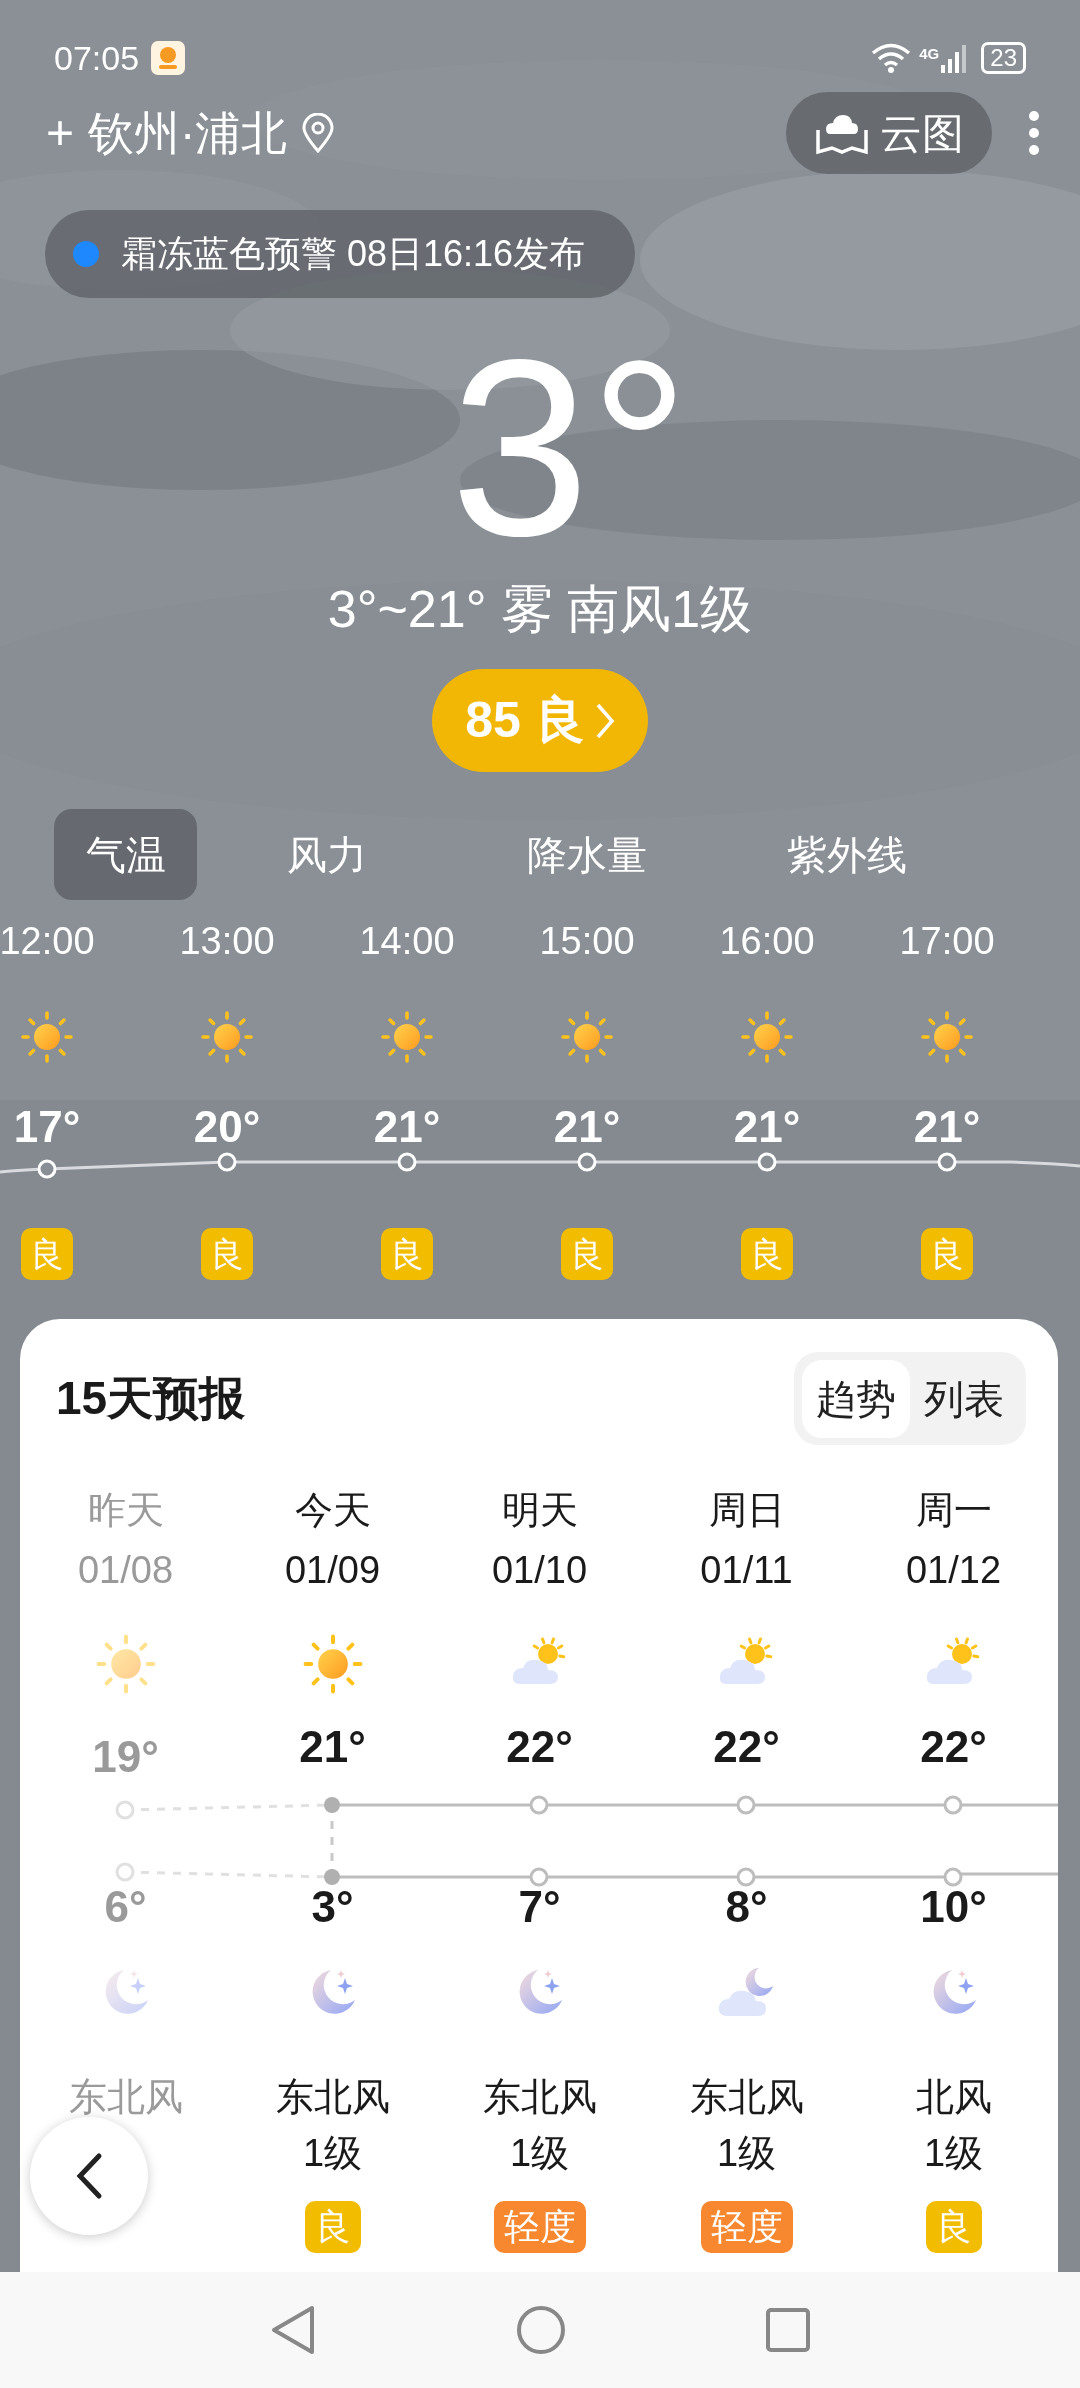 This screenshot has width=1080, height=2388. Describe the element at coordinates (60, 133) in the screenshot. I see `add-city-button: +` at that location.